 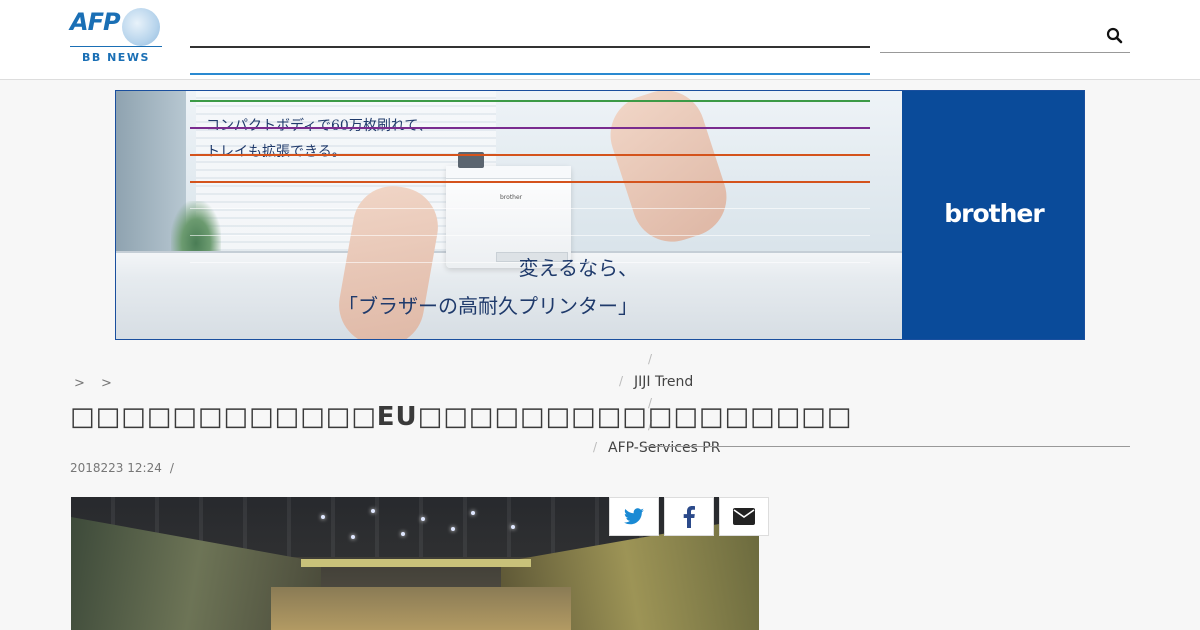 I want to click on logo-divider, so click(x=116, y=46).